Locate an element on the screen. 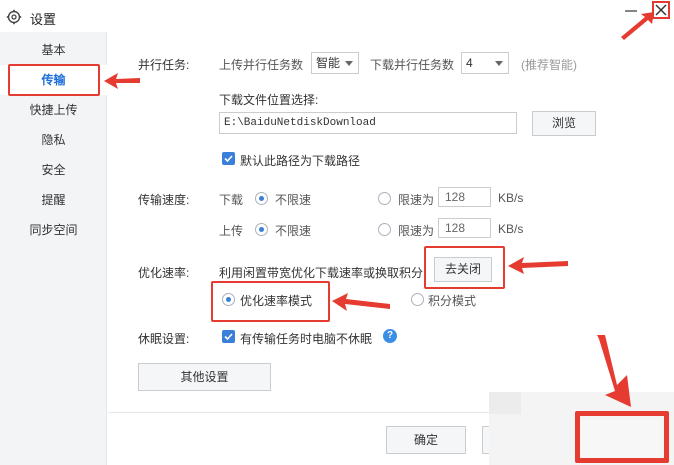 The width and height of the screenshot is (674, 465). window-title: 设置 is located at coordinates (43, 19).